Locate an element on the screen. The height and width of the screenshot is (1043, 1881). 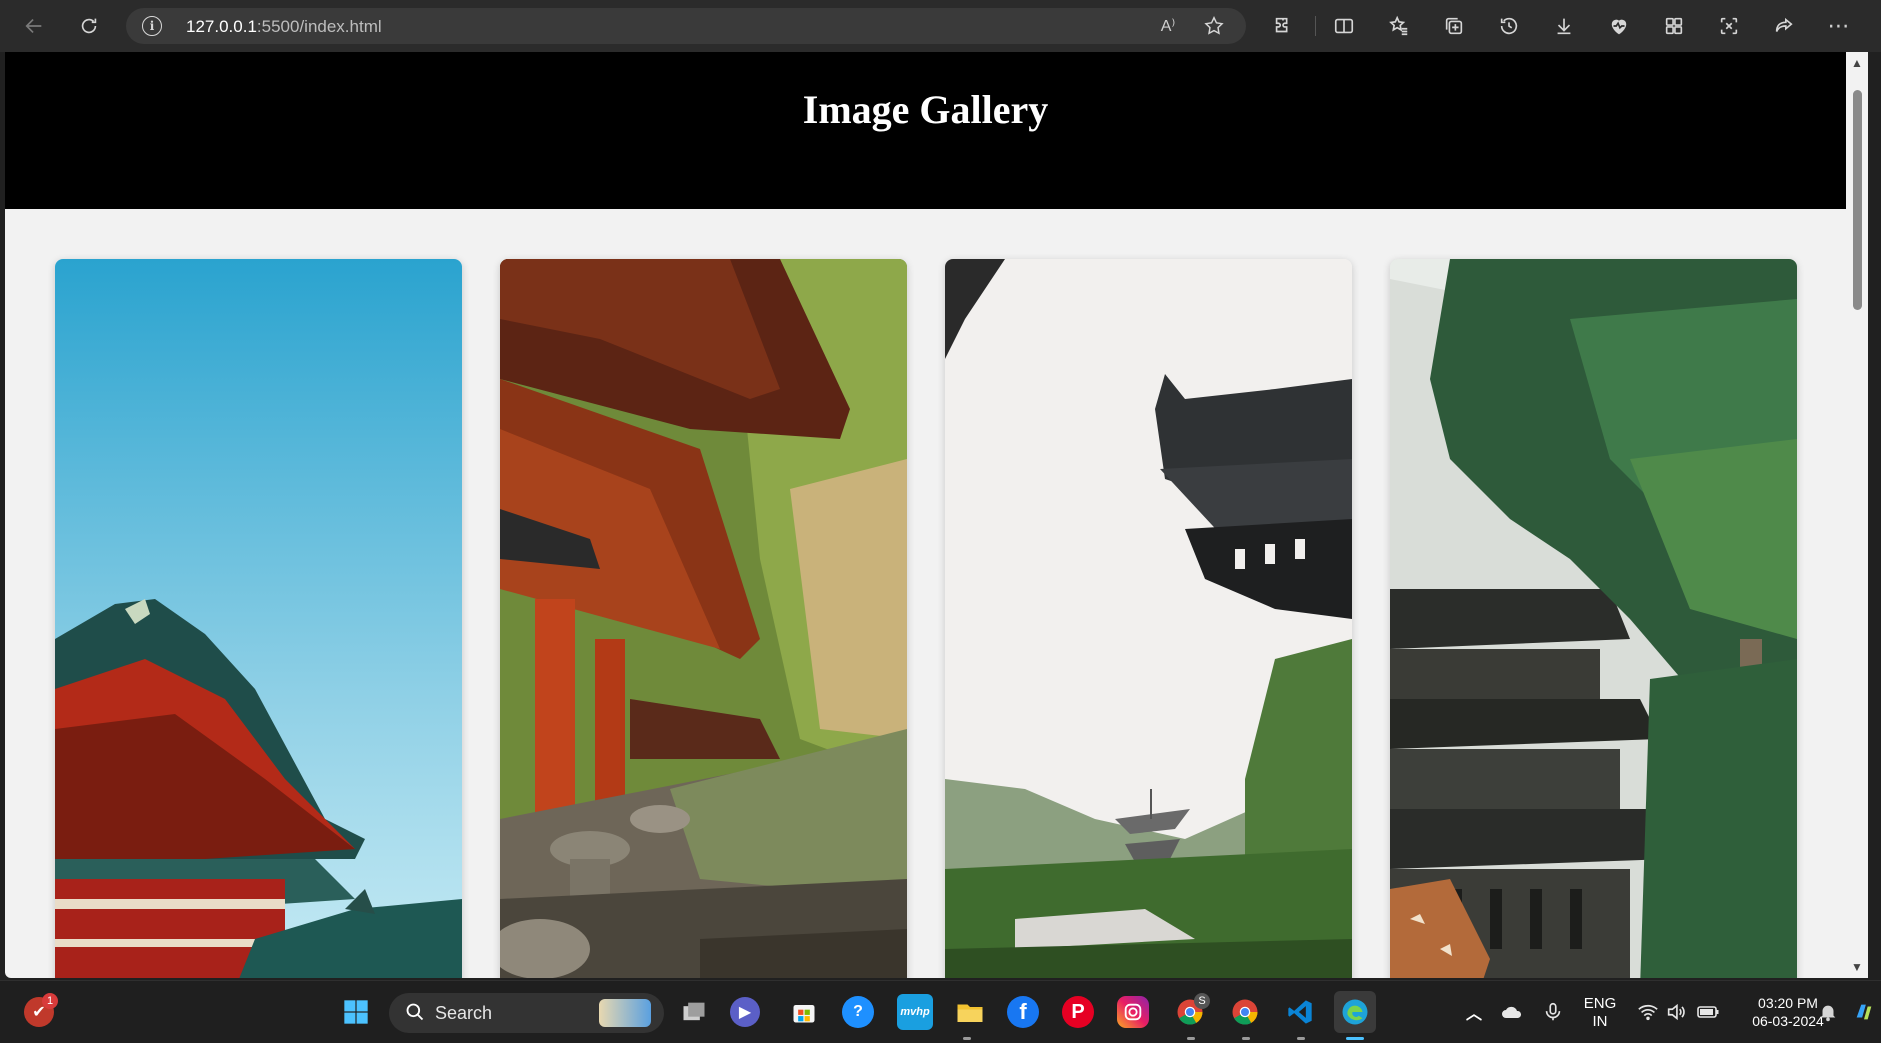
pinterest-p-icon: P is located at coordinates (1078, 1011).